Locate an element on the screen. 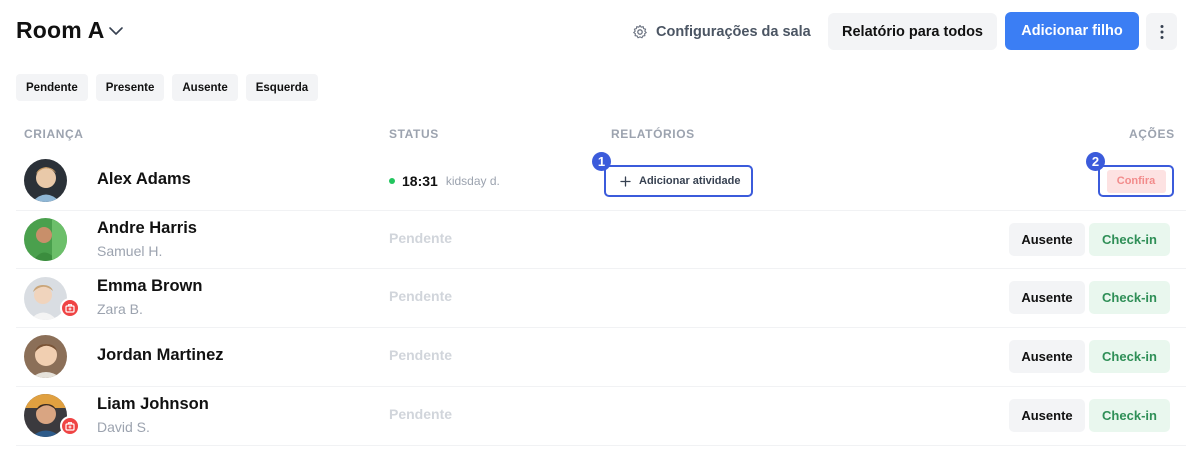  room-title: Room A is located at coordinates (60, 30).